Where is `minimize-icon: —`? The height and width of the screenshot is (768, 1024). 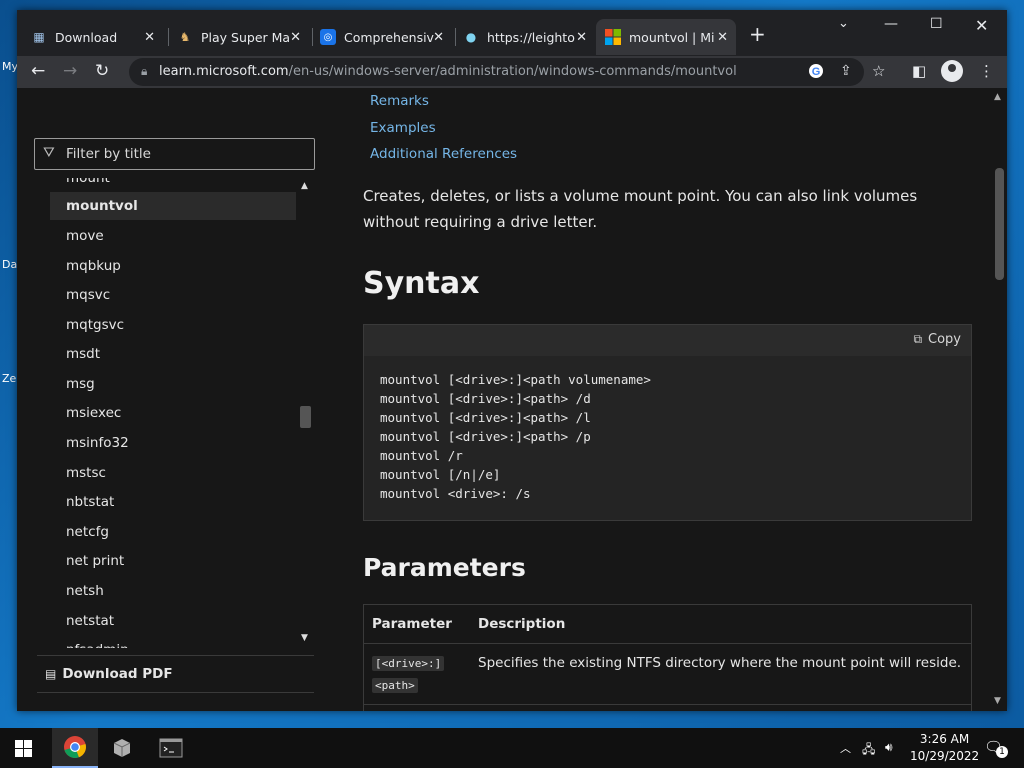 minimize-icon: — is located at coordinates (891, 24).